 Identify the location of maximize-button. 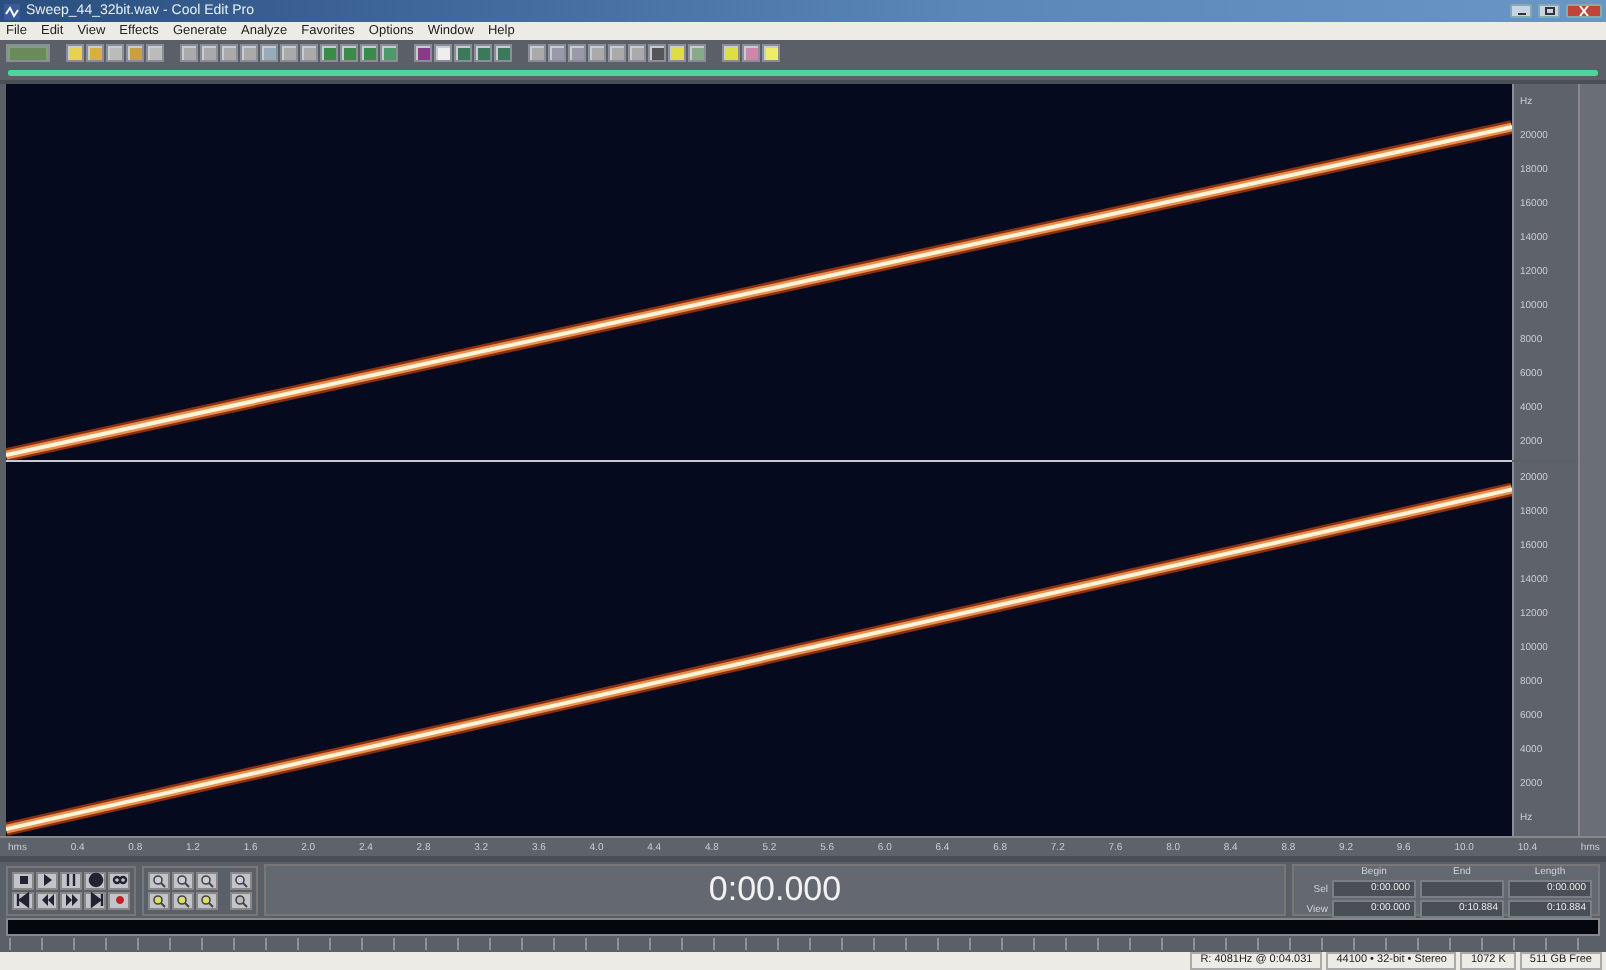
(1549, 11).